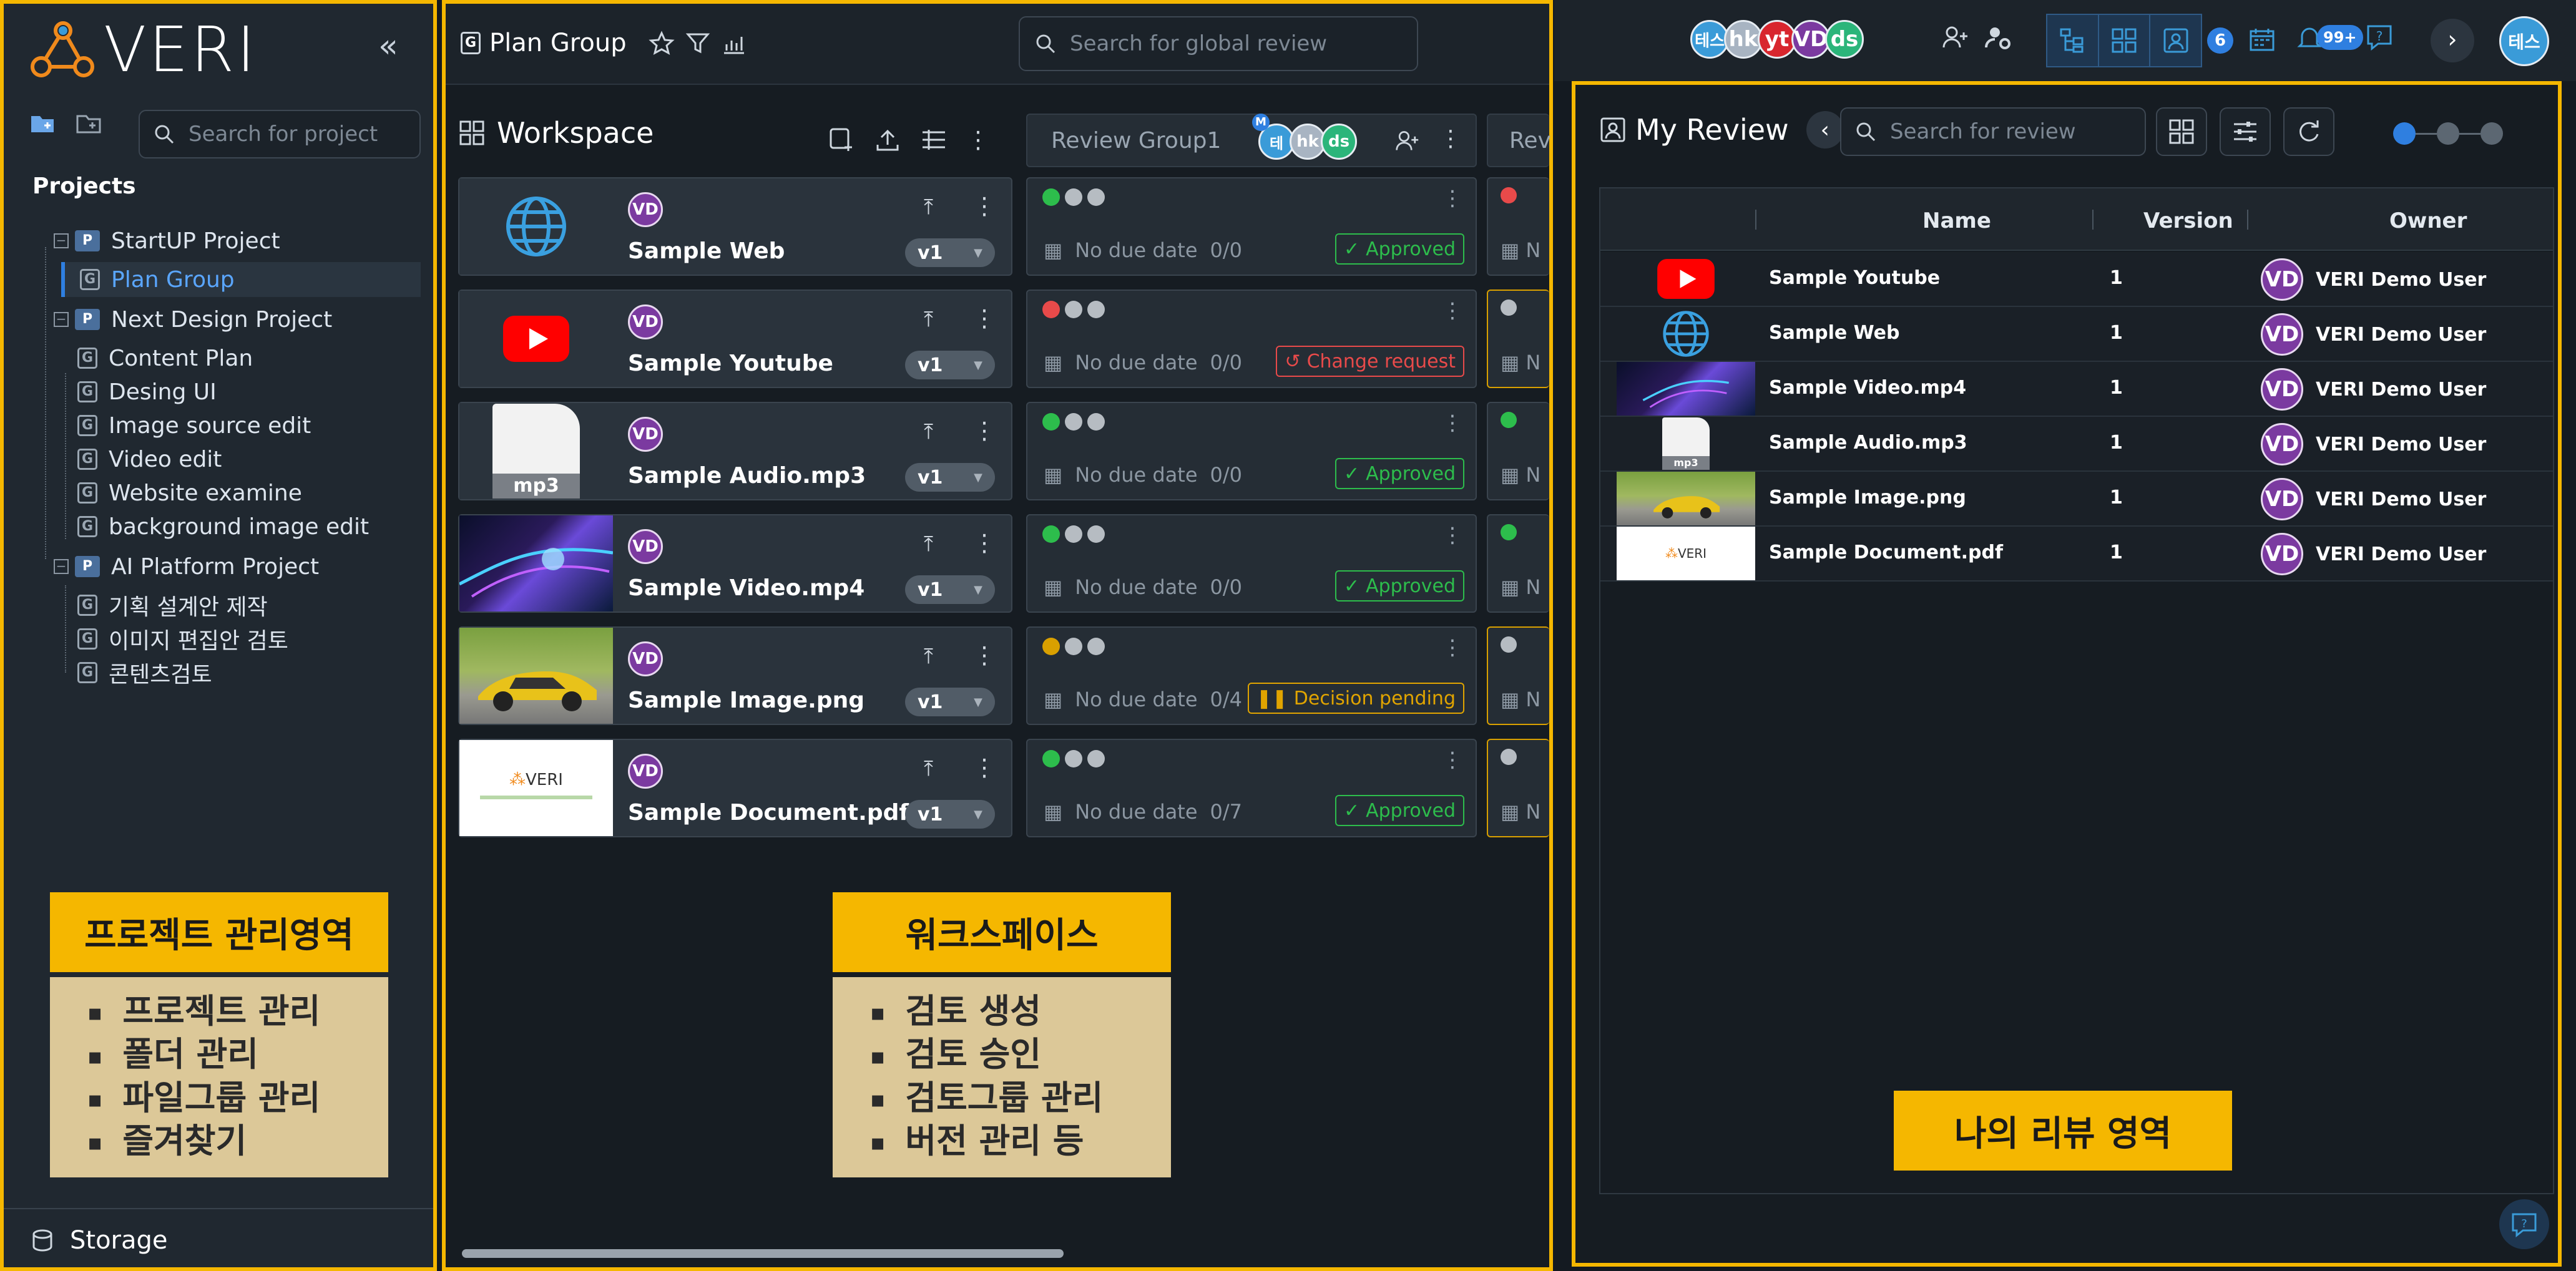 Image resolution: width=2576 pixels, height=1271 pixels. What do you see at coordinates (241, 280) in the screenshot?
I see `tree-group-plan-group: G Plan Group` at bounding box center [241, 280].